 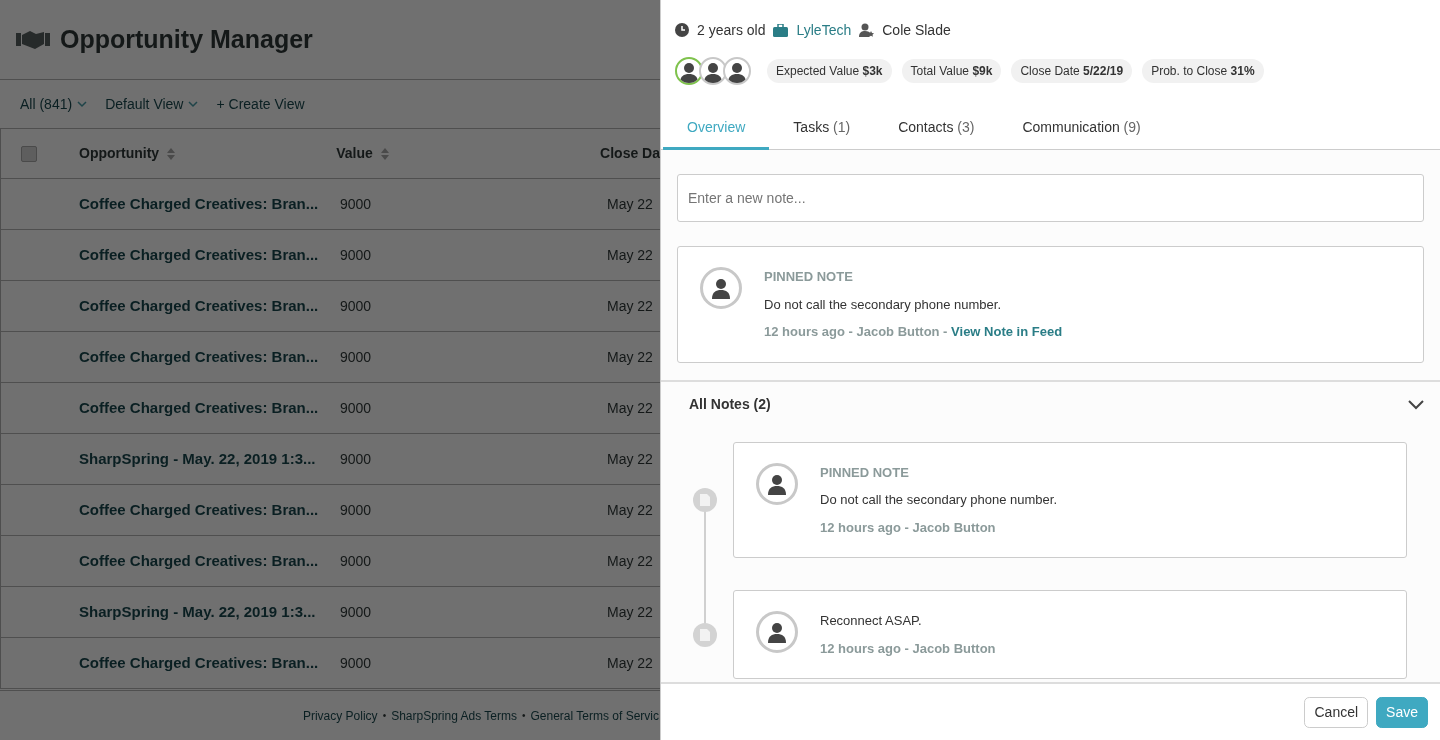 What do you see at coordinates (630, 153) in the screenshot?
I see `column-header: Close Da` at bounding box center [630, 153].